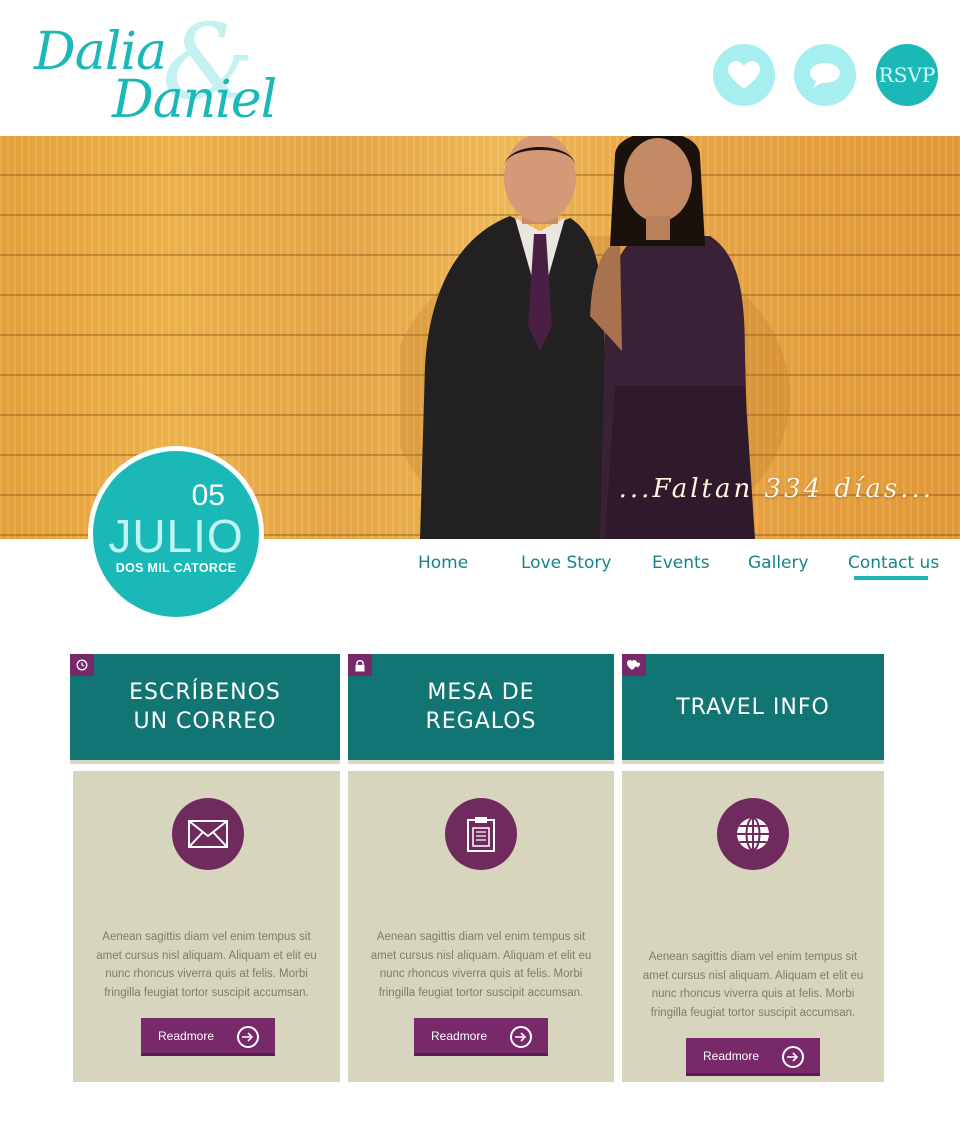  I want to click on card-title-travel: TRAVEL INFO, so click(753, 707).